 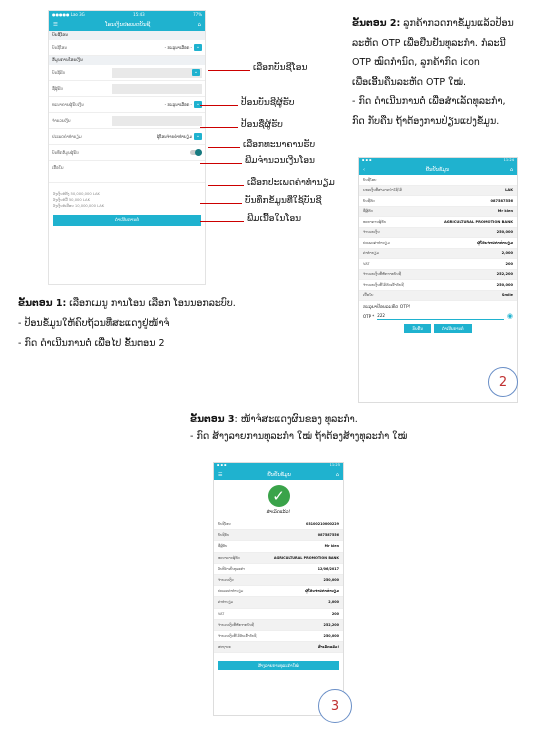 I want to click on detail-row: ຊື່ຜູ້ຮັບ Mr kien, so click(x=438, y=211).